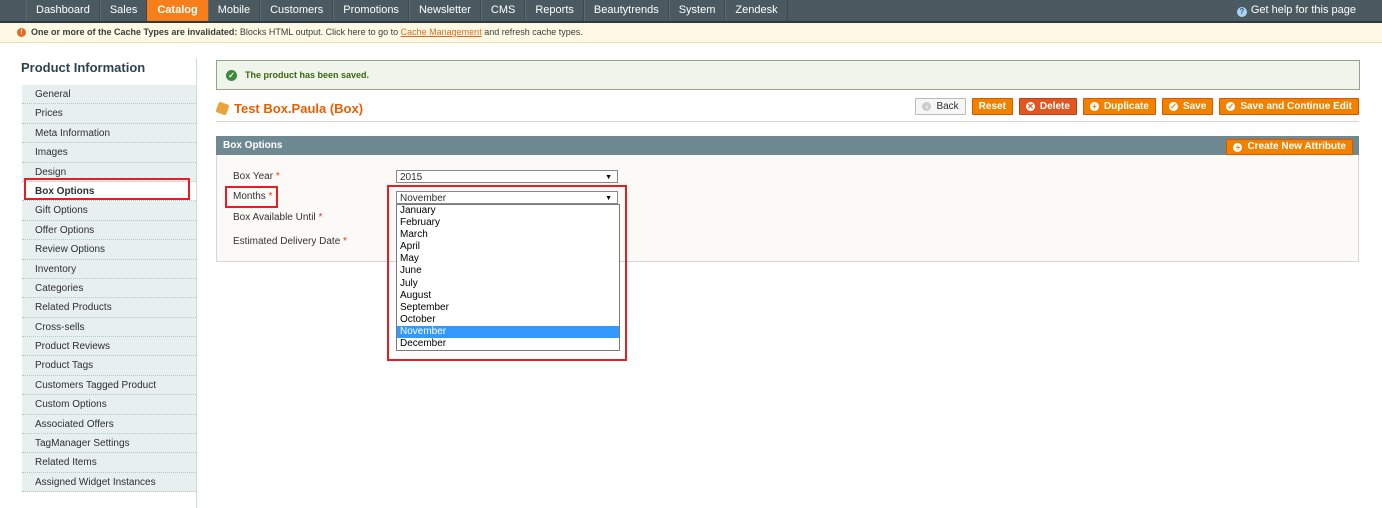  I want to click on sidebar-item-custom-options: Custom Options, so click(109, 405).